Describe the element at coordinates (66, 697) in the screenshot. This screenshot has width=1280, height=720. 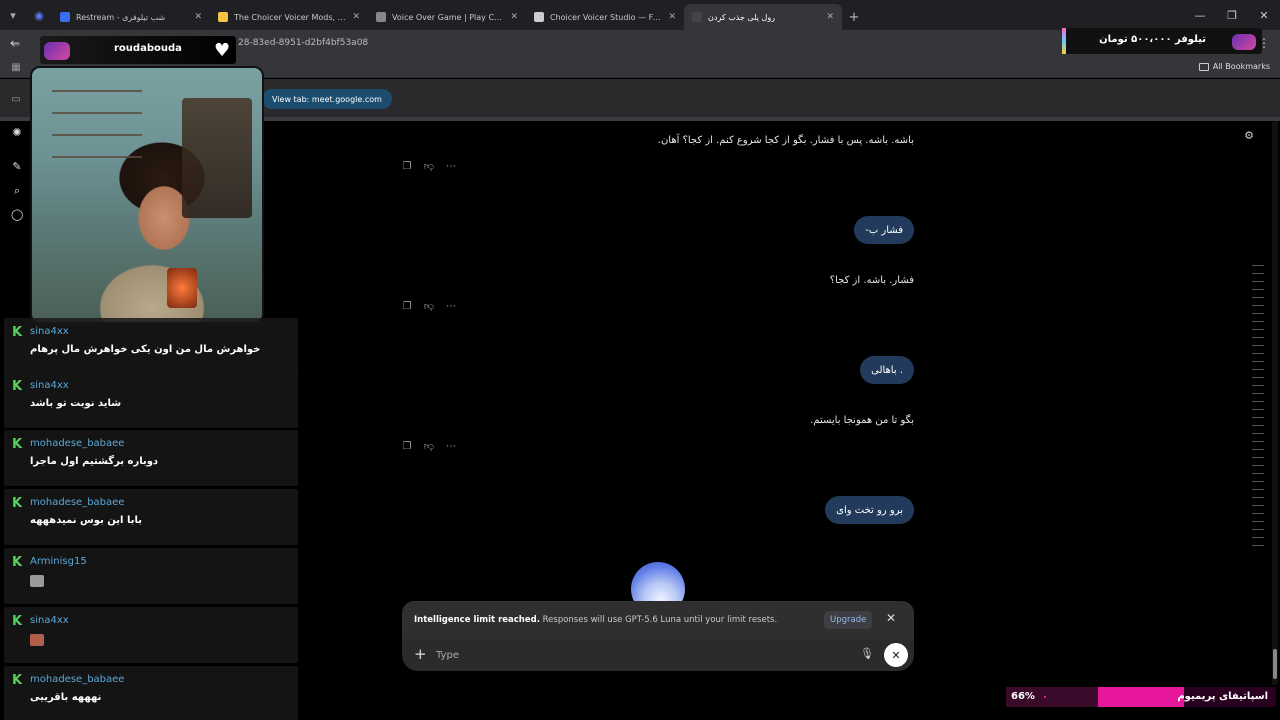
I see `chat-text: نهههه باقرییی` at that location.